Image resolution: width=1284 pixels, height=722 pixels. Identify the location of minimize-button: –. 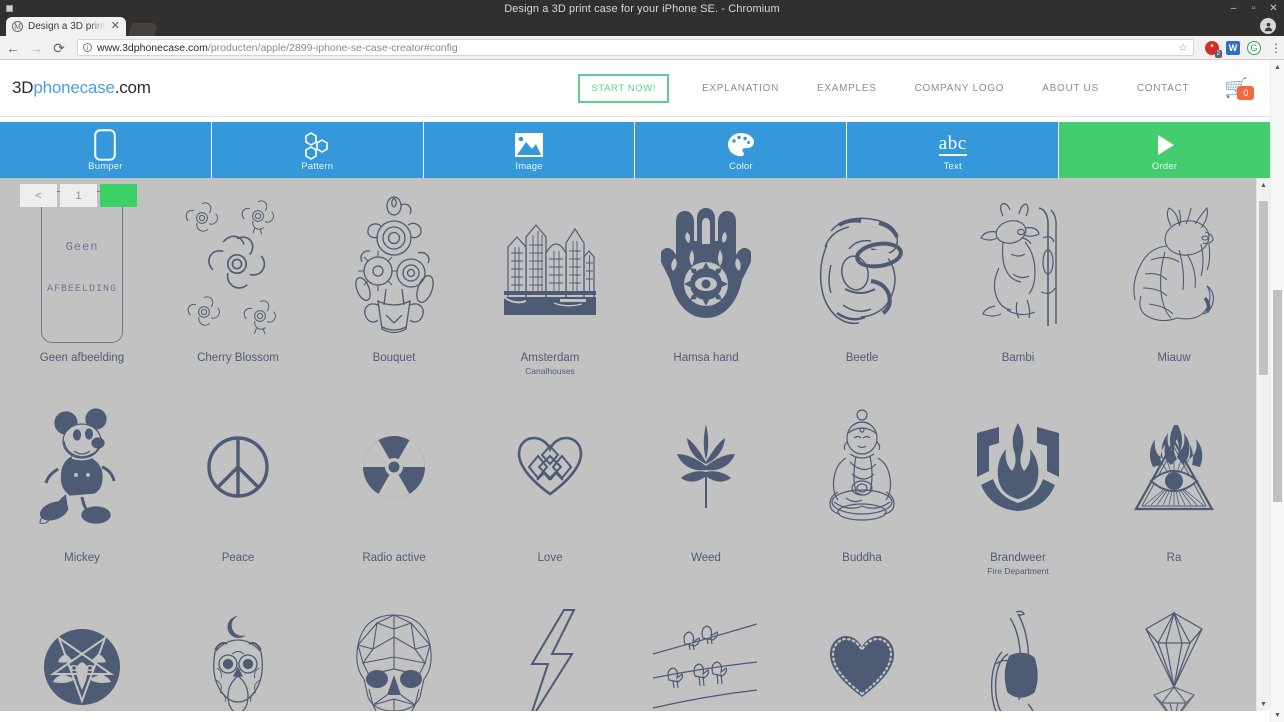
(1233, 8).